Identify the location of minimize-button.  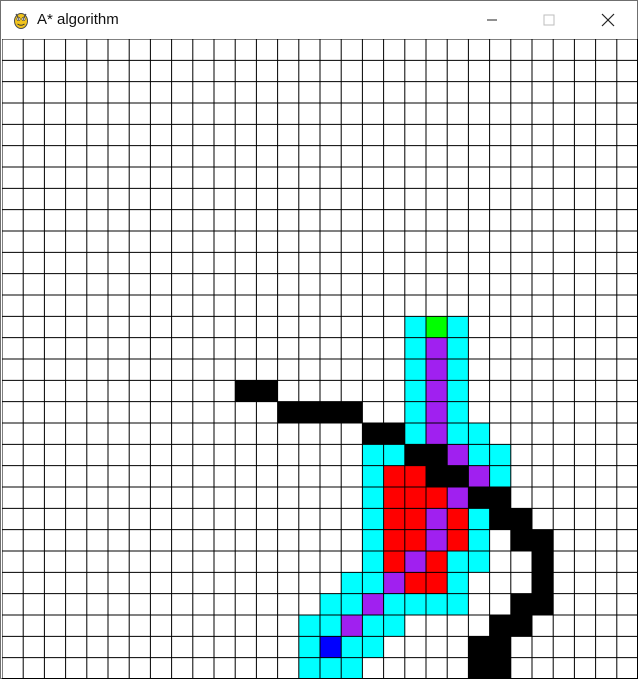
(492, 20).